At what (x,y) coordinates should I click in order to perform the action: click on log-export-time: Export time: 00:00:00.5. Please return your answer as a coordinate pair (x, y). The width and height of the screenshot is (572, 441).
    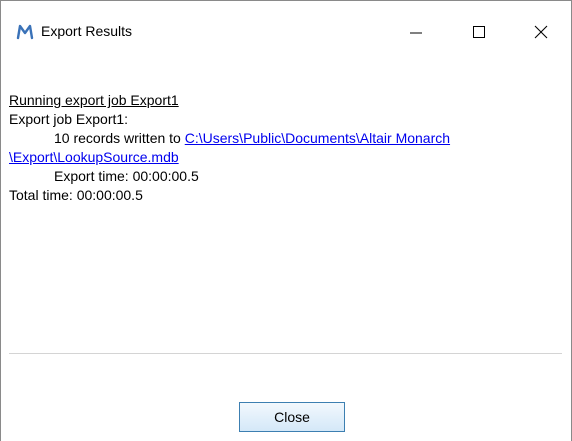
    Looking at the image, I should click on (126, 176).